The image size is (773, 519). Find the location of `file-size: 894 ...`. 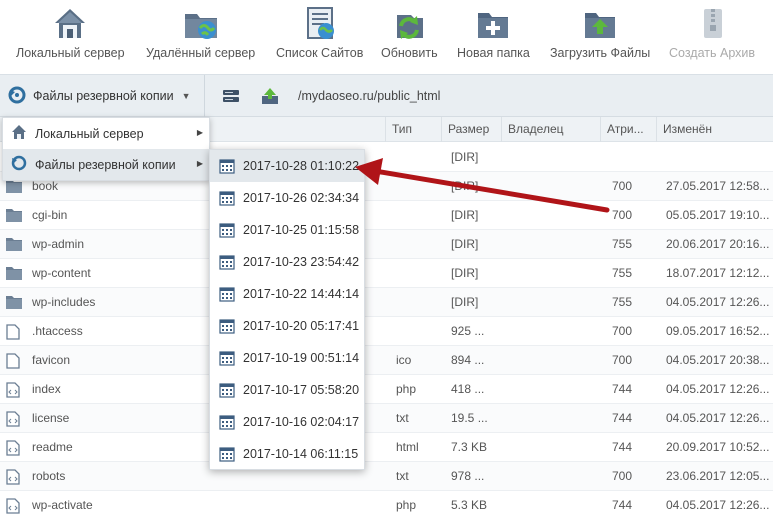

file-size: 894 ... is located at coordinates (468, 360).